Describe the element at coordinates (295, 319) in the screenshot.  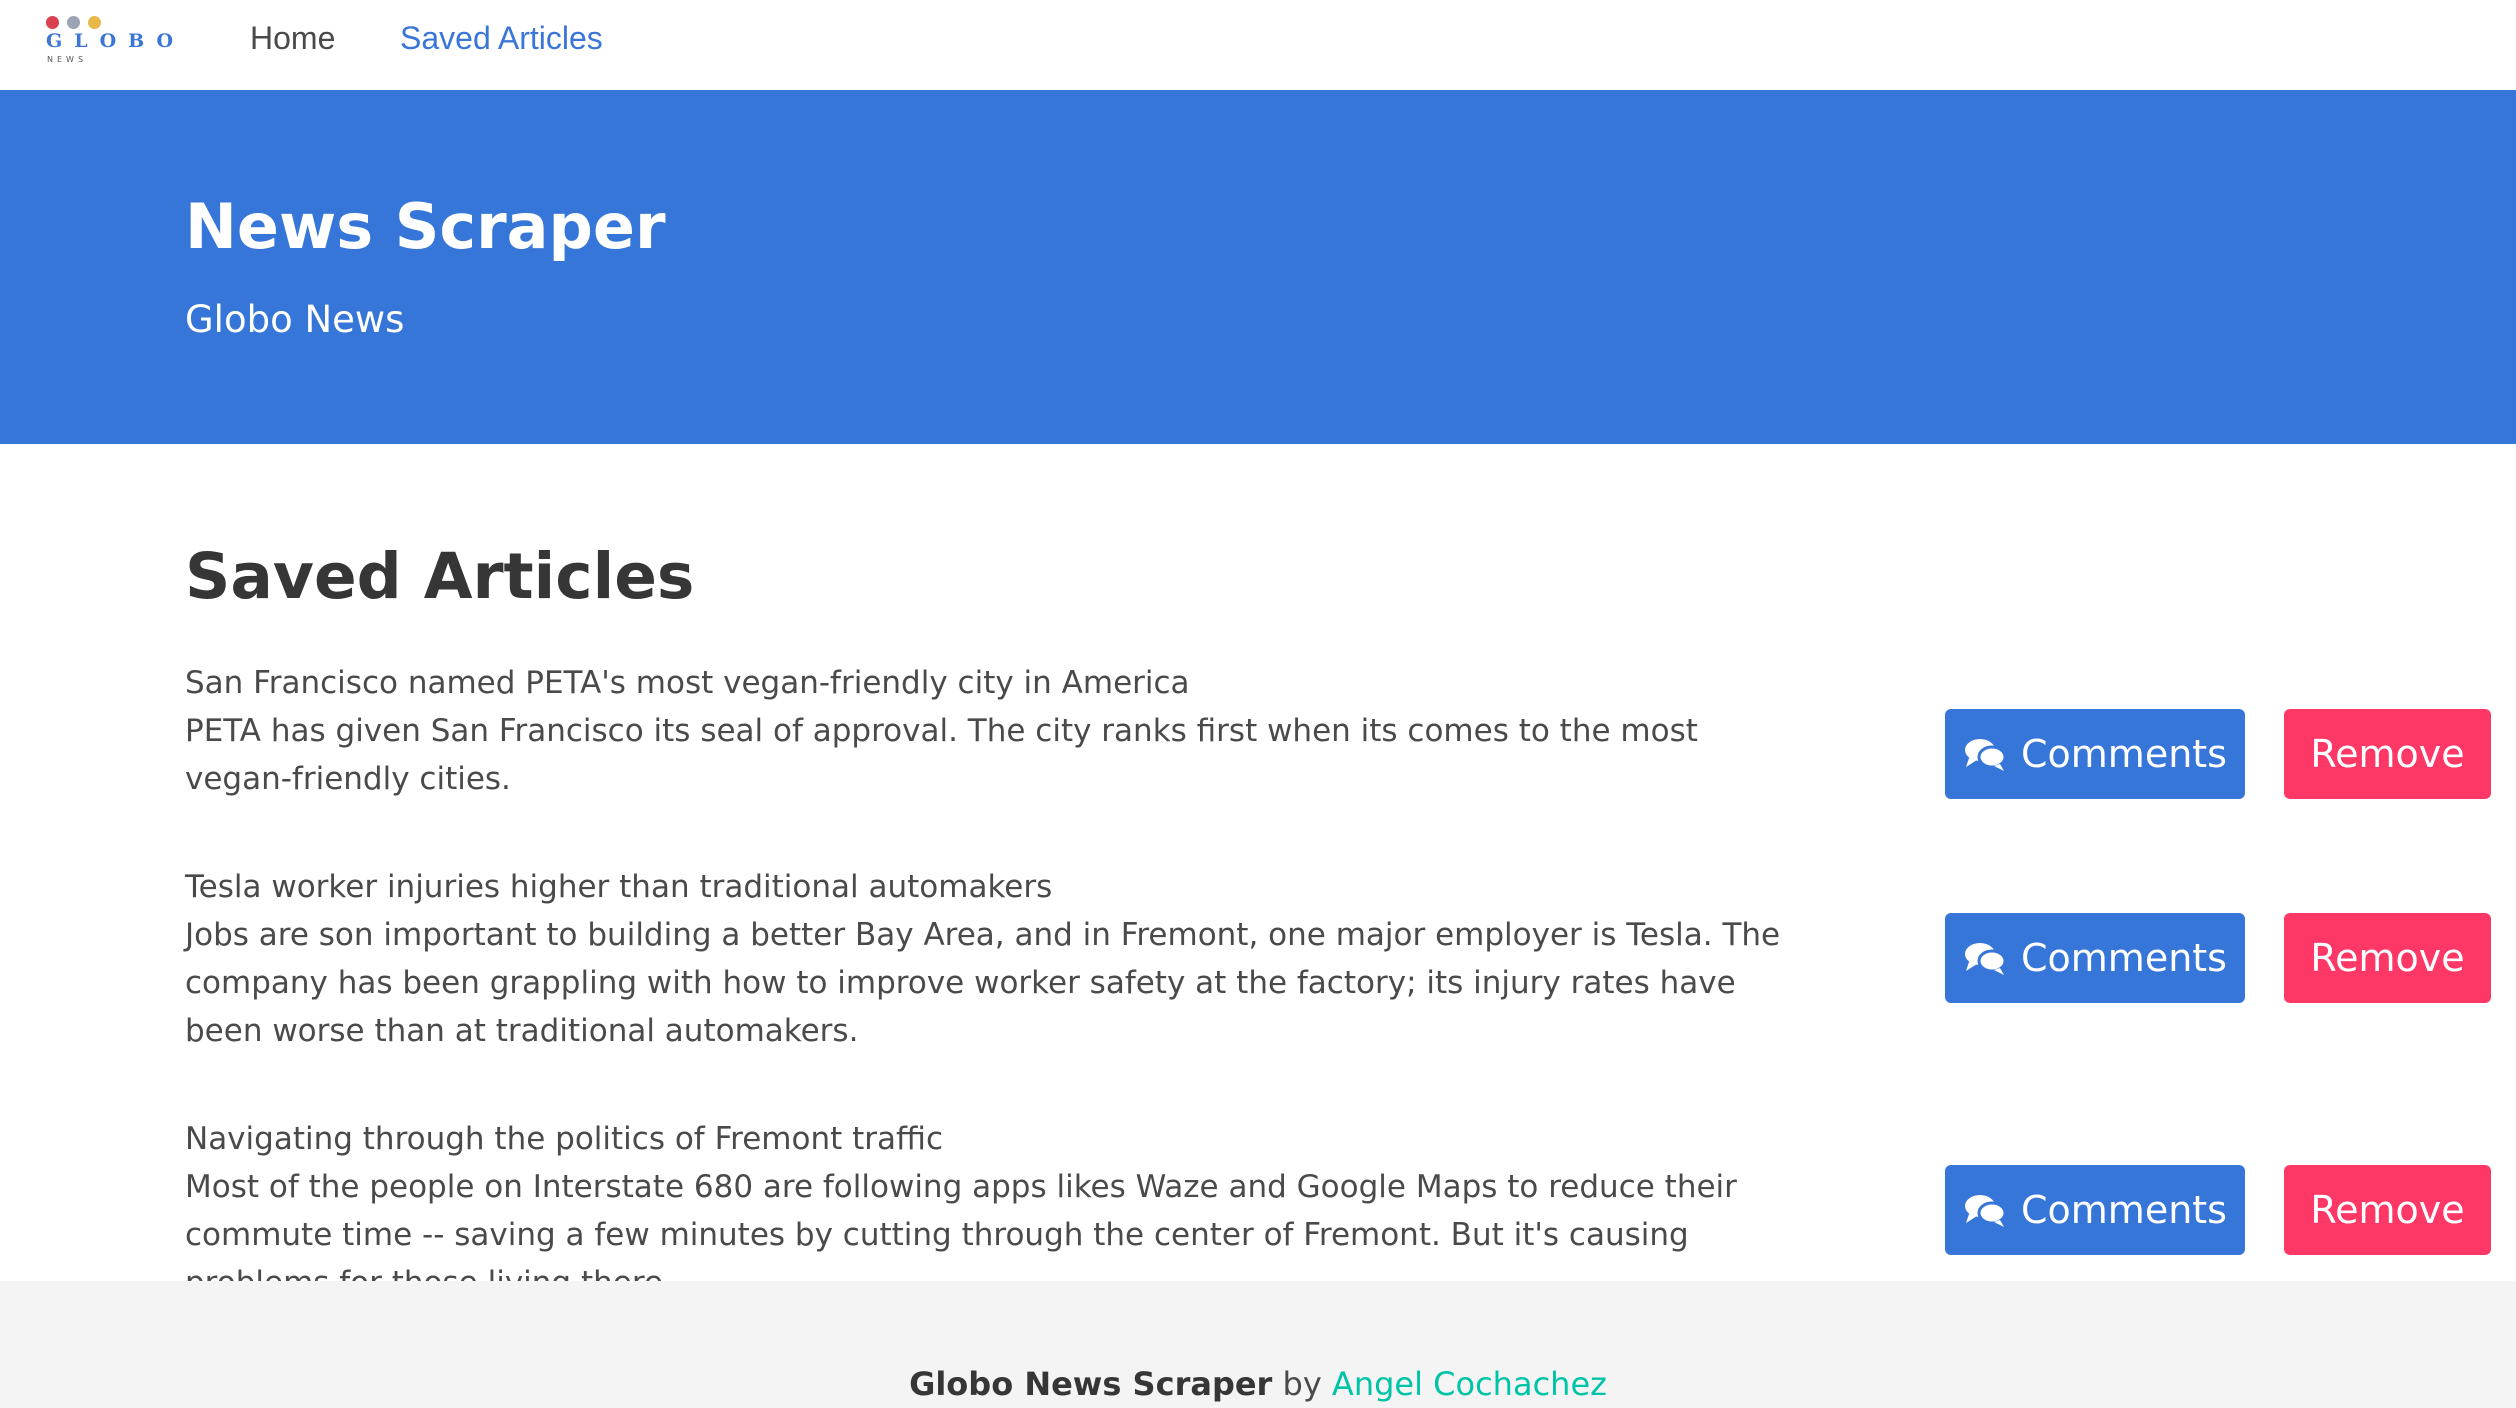
I see `hero-subtitle: Globo News` at that location.